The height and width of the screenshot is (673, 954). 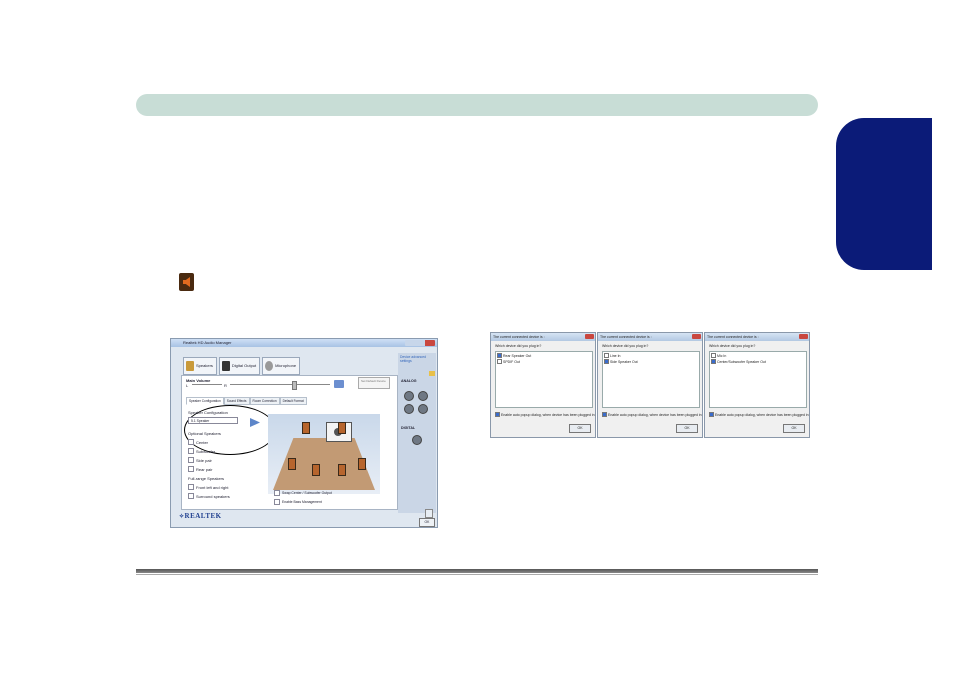 What do you see at coordinates (206, 451) in the screenshot?
I see `option-label: Subwoofer` at bounding box center [206, 451].